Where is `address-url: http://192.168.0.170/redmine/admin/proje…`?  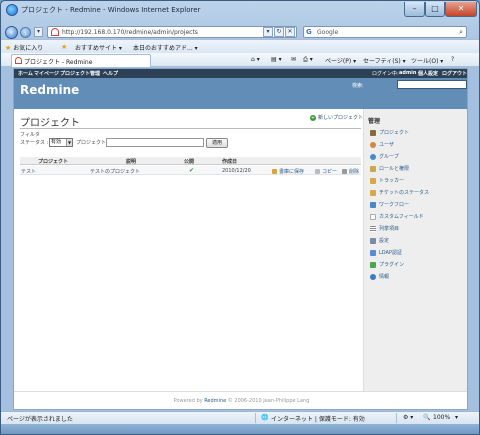
address-url: http://192.168.0.170/redmine/admin/proje… is located at coordinates (130, 32).